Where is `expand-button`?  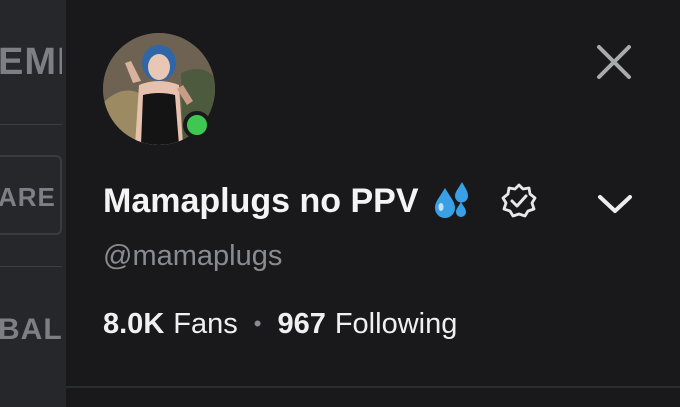 expand-button is located at coordinates (615, 204).